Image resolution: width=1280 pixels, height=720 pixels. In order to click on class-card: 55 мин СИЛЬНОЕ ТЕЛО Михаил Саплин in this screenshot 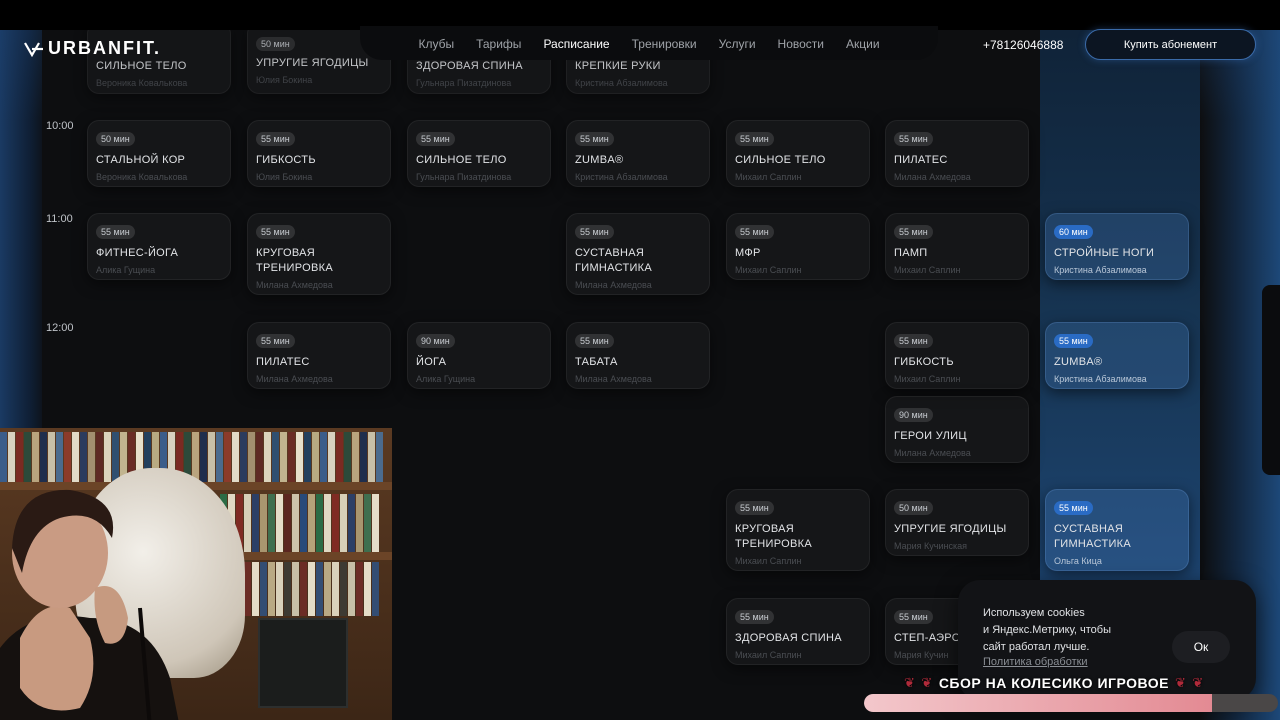, I will do `click(798, 153)`.